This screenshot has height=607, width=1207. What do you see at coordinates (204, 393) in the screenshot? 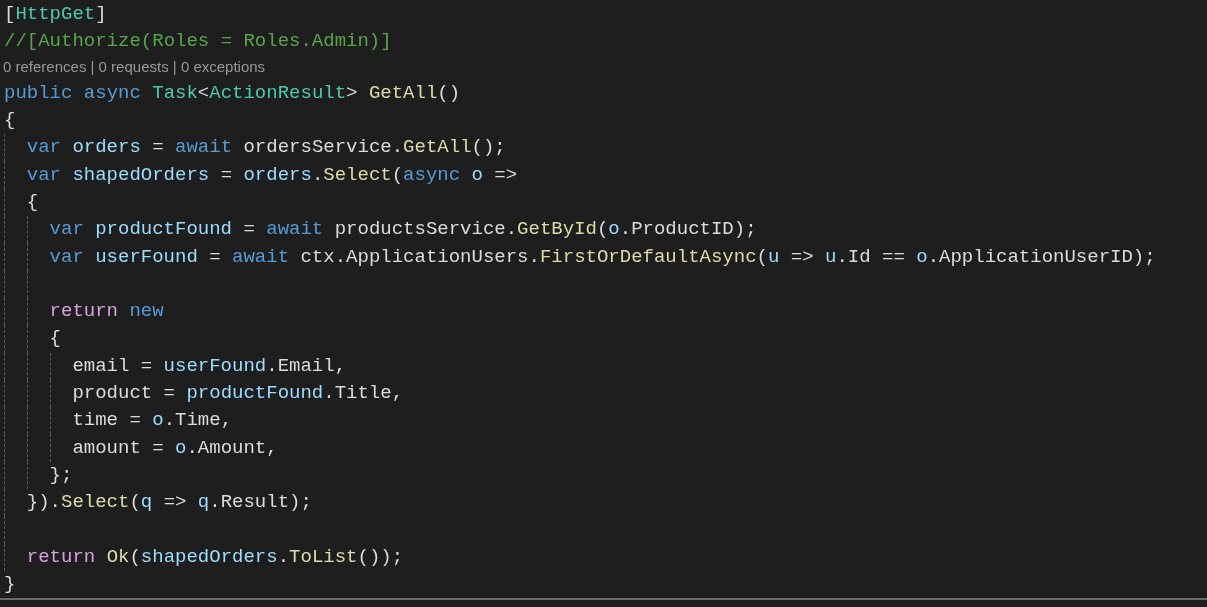
I see `code-line: product = productFound.Title,` at bounding box center [204, 393].